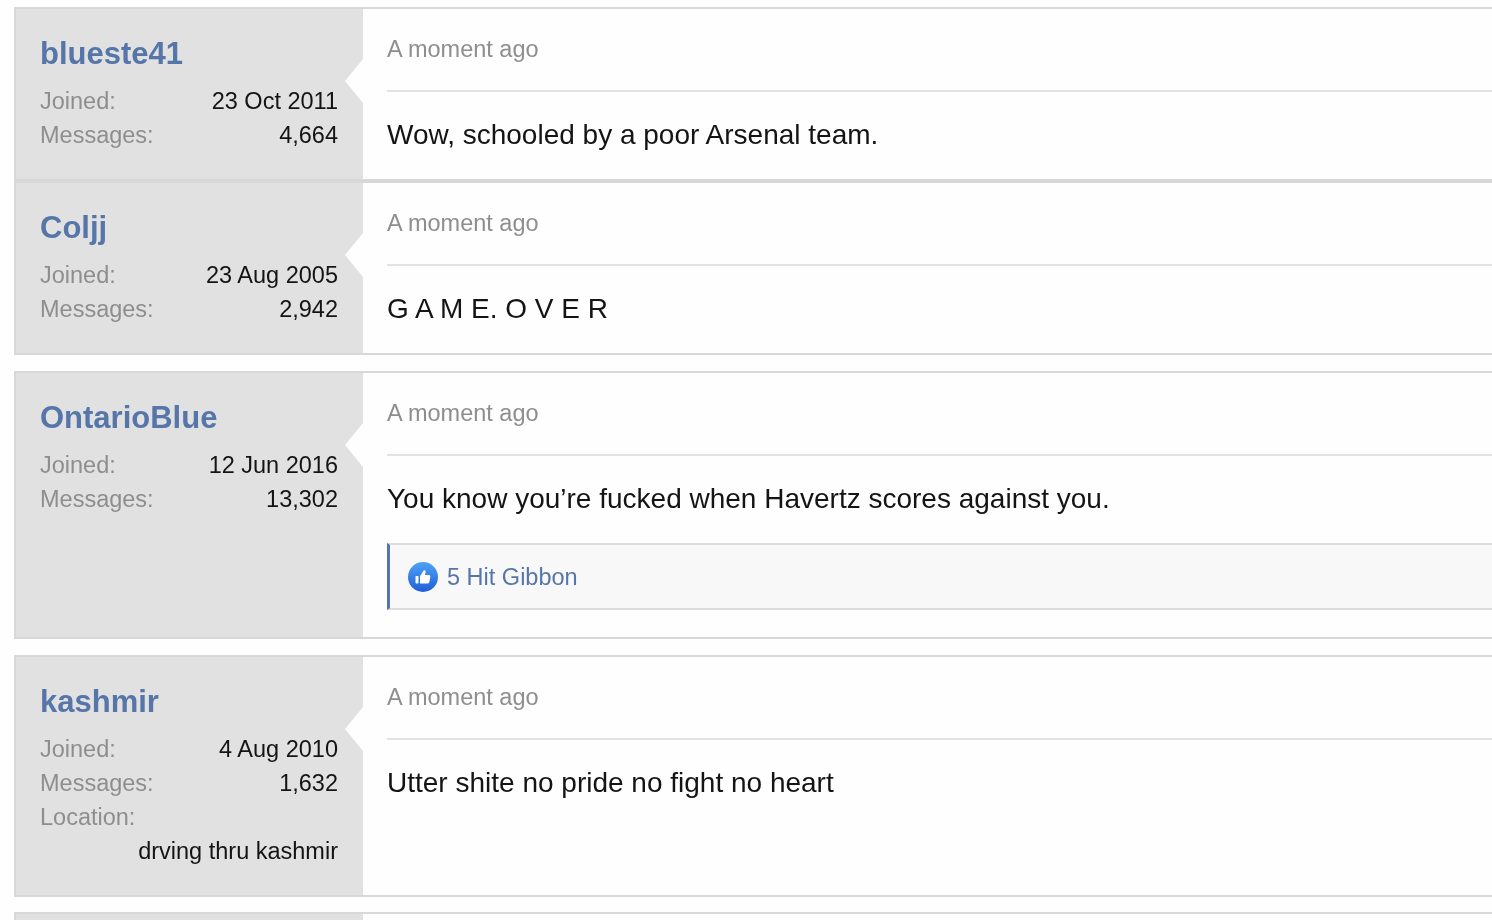 The width and height of the screenshot is (1492, 920). Describe the element at coordinates (308, 783) in the screenshot. I see `field-value: 1,632` at that location.